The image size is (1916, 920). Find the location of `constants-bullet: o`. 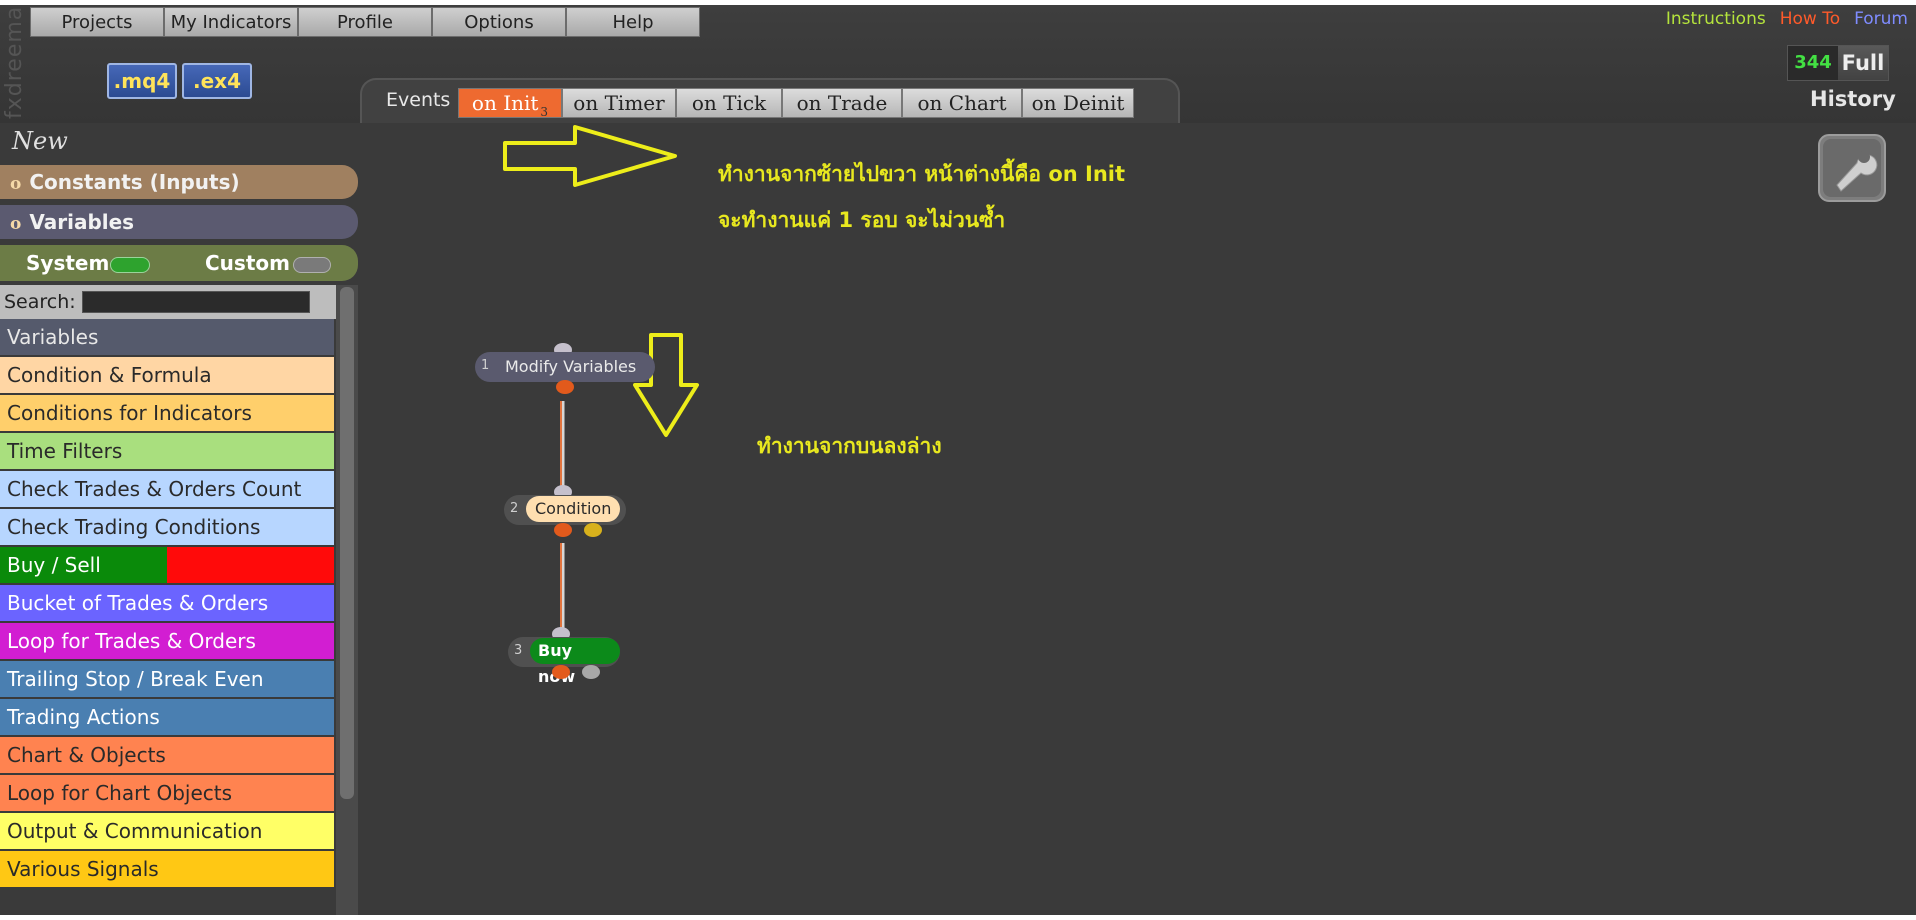

constants-bullet: o is located at coordinates (16, 184).